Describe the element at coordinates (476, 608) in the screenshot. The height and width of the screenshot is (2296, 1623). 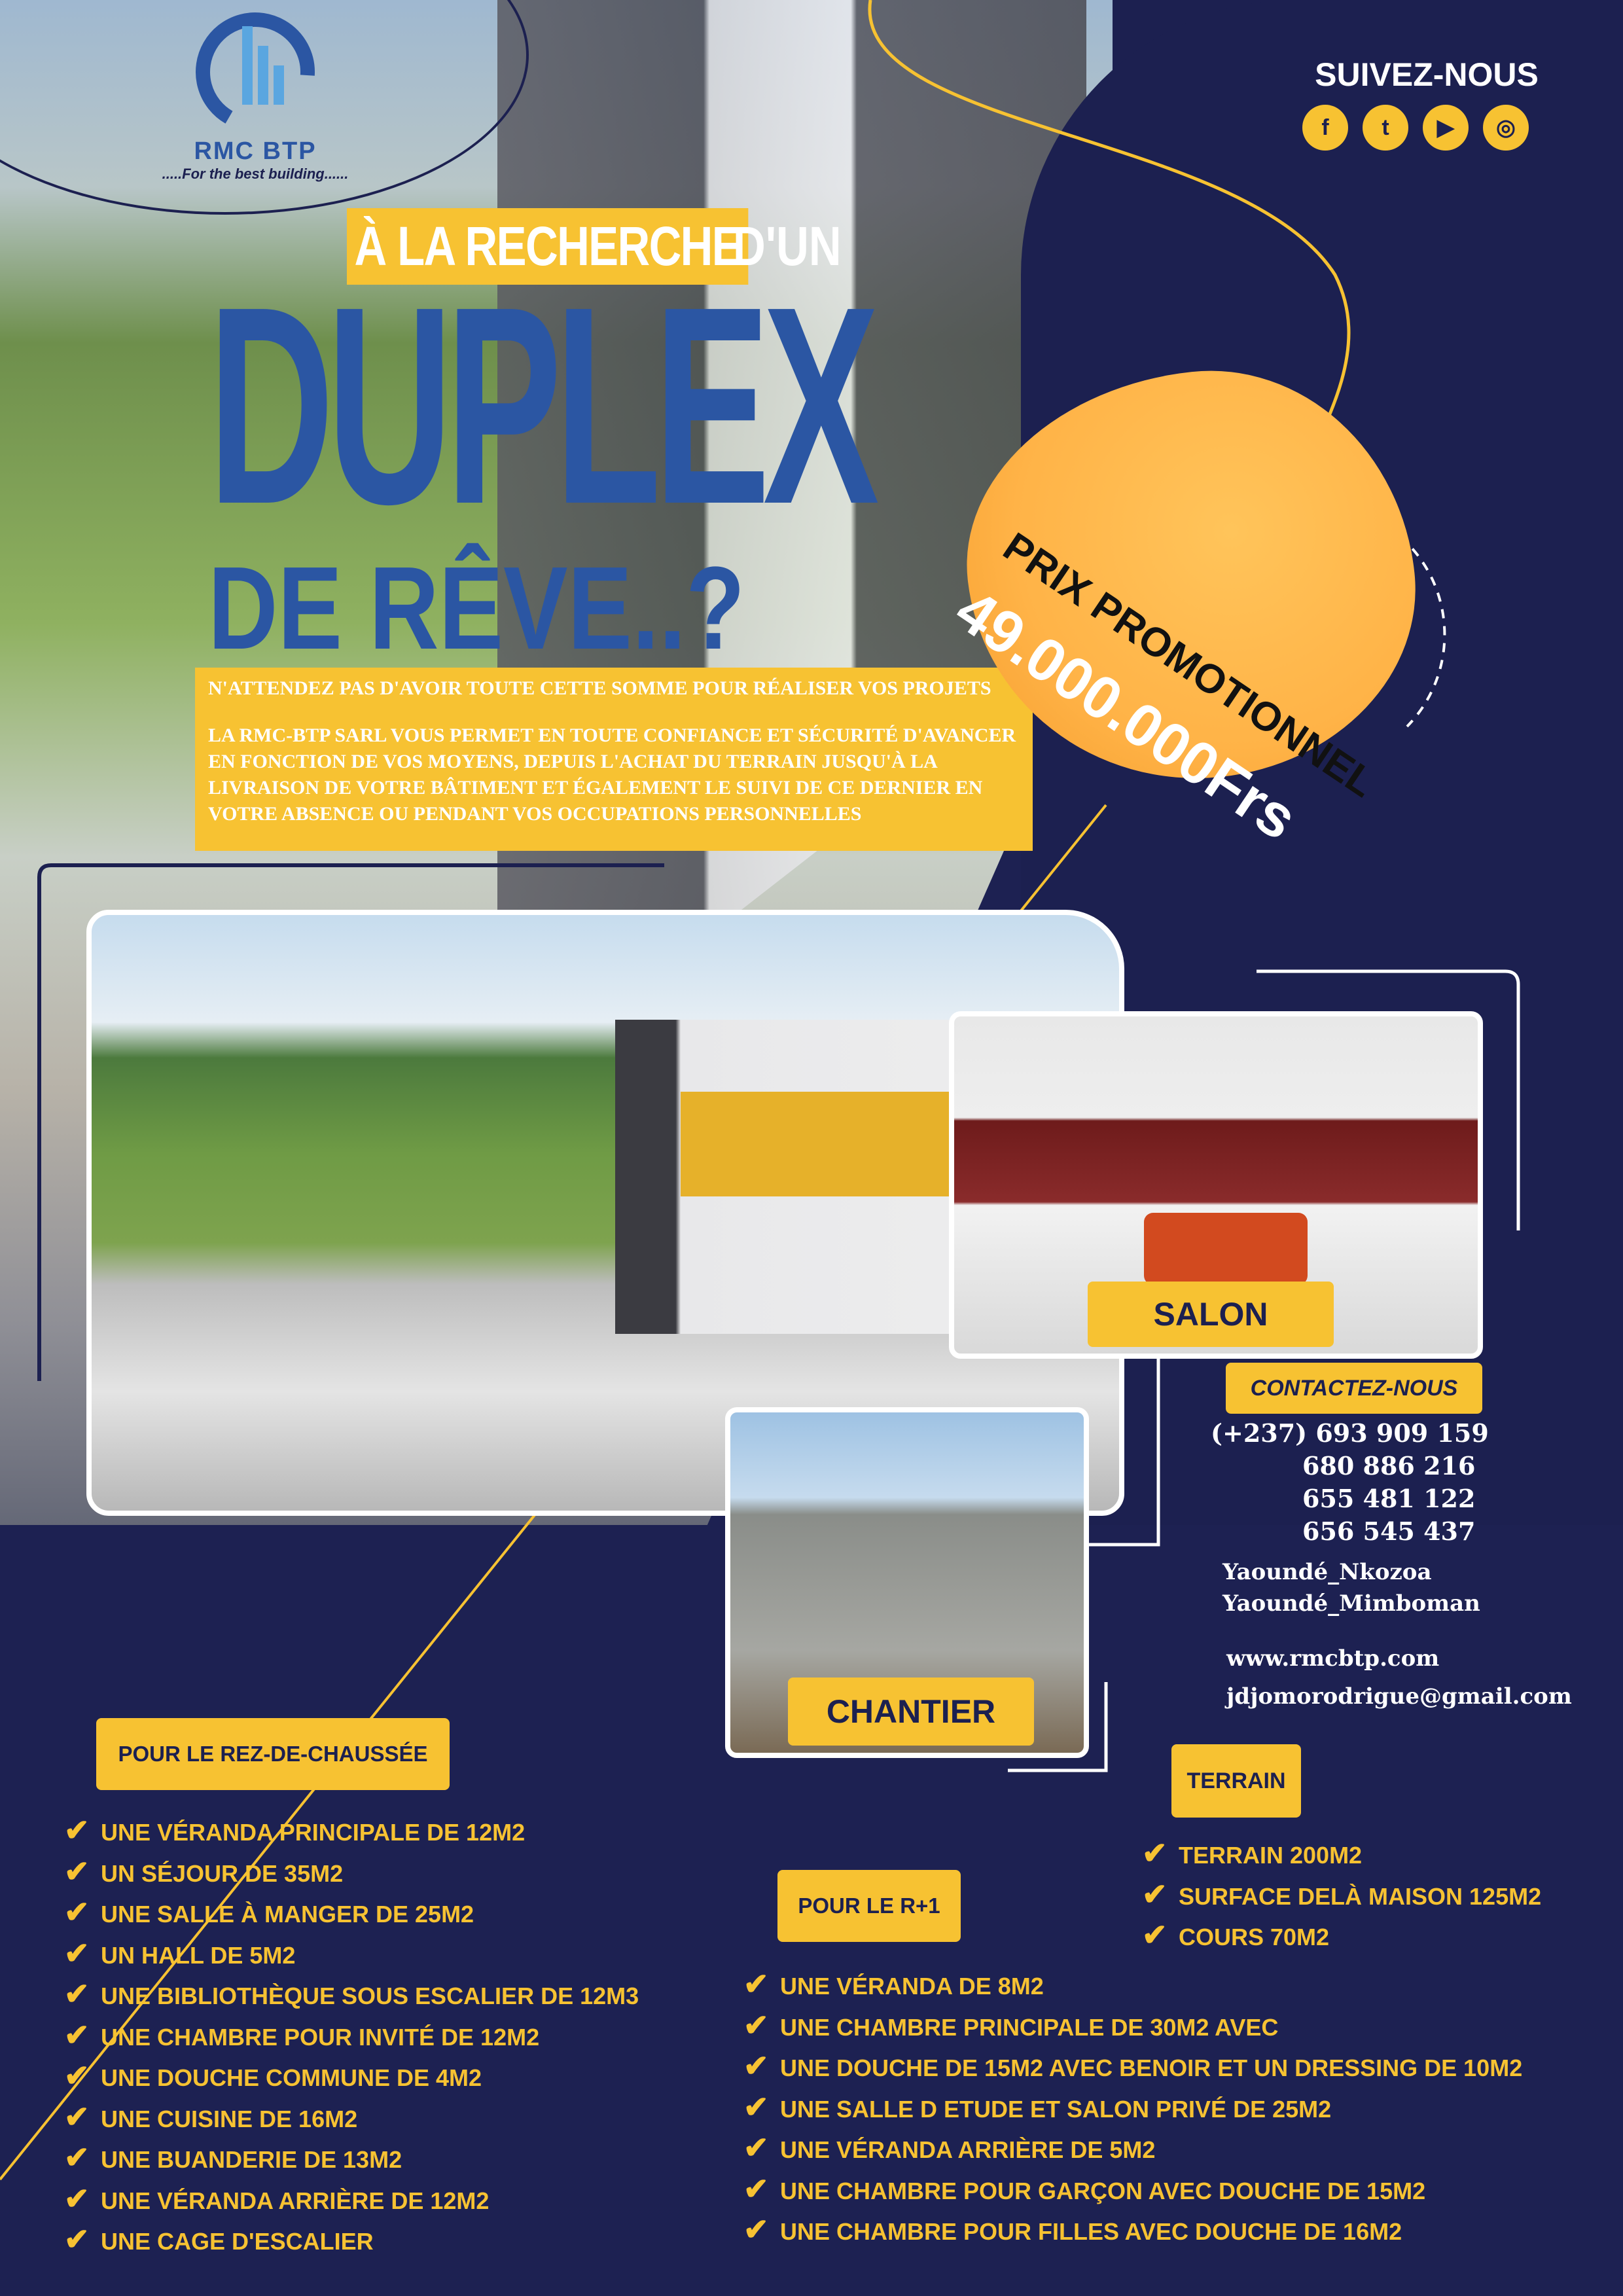
I see `headline-sub: DE RÊVE..?` at that location.